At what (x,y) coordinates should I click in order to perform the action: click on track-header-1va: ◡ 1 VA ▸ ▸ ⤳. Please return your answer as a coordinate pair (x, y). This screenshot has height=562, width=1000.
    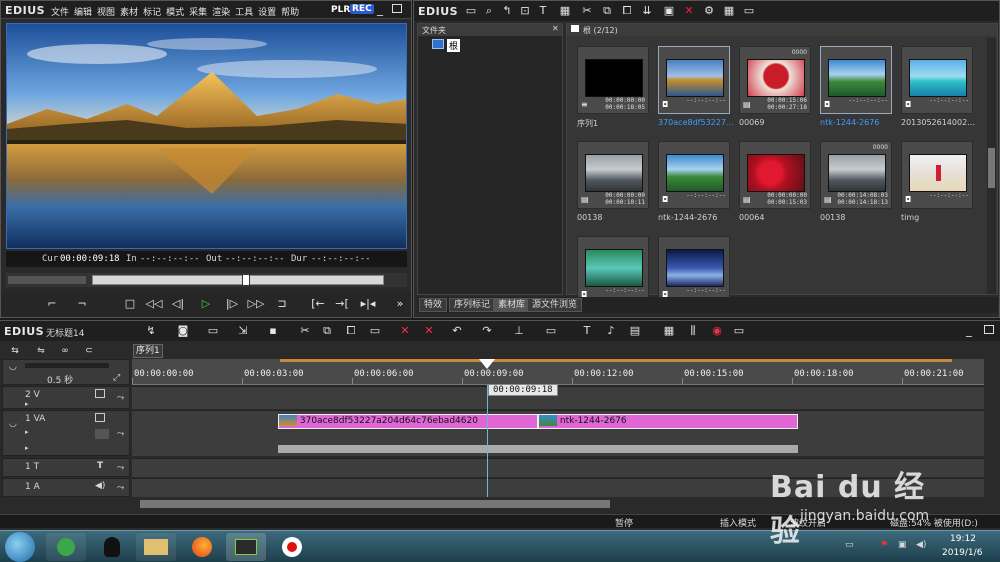
    Looking at the image, I should click on (66, 433).